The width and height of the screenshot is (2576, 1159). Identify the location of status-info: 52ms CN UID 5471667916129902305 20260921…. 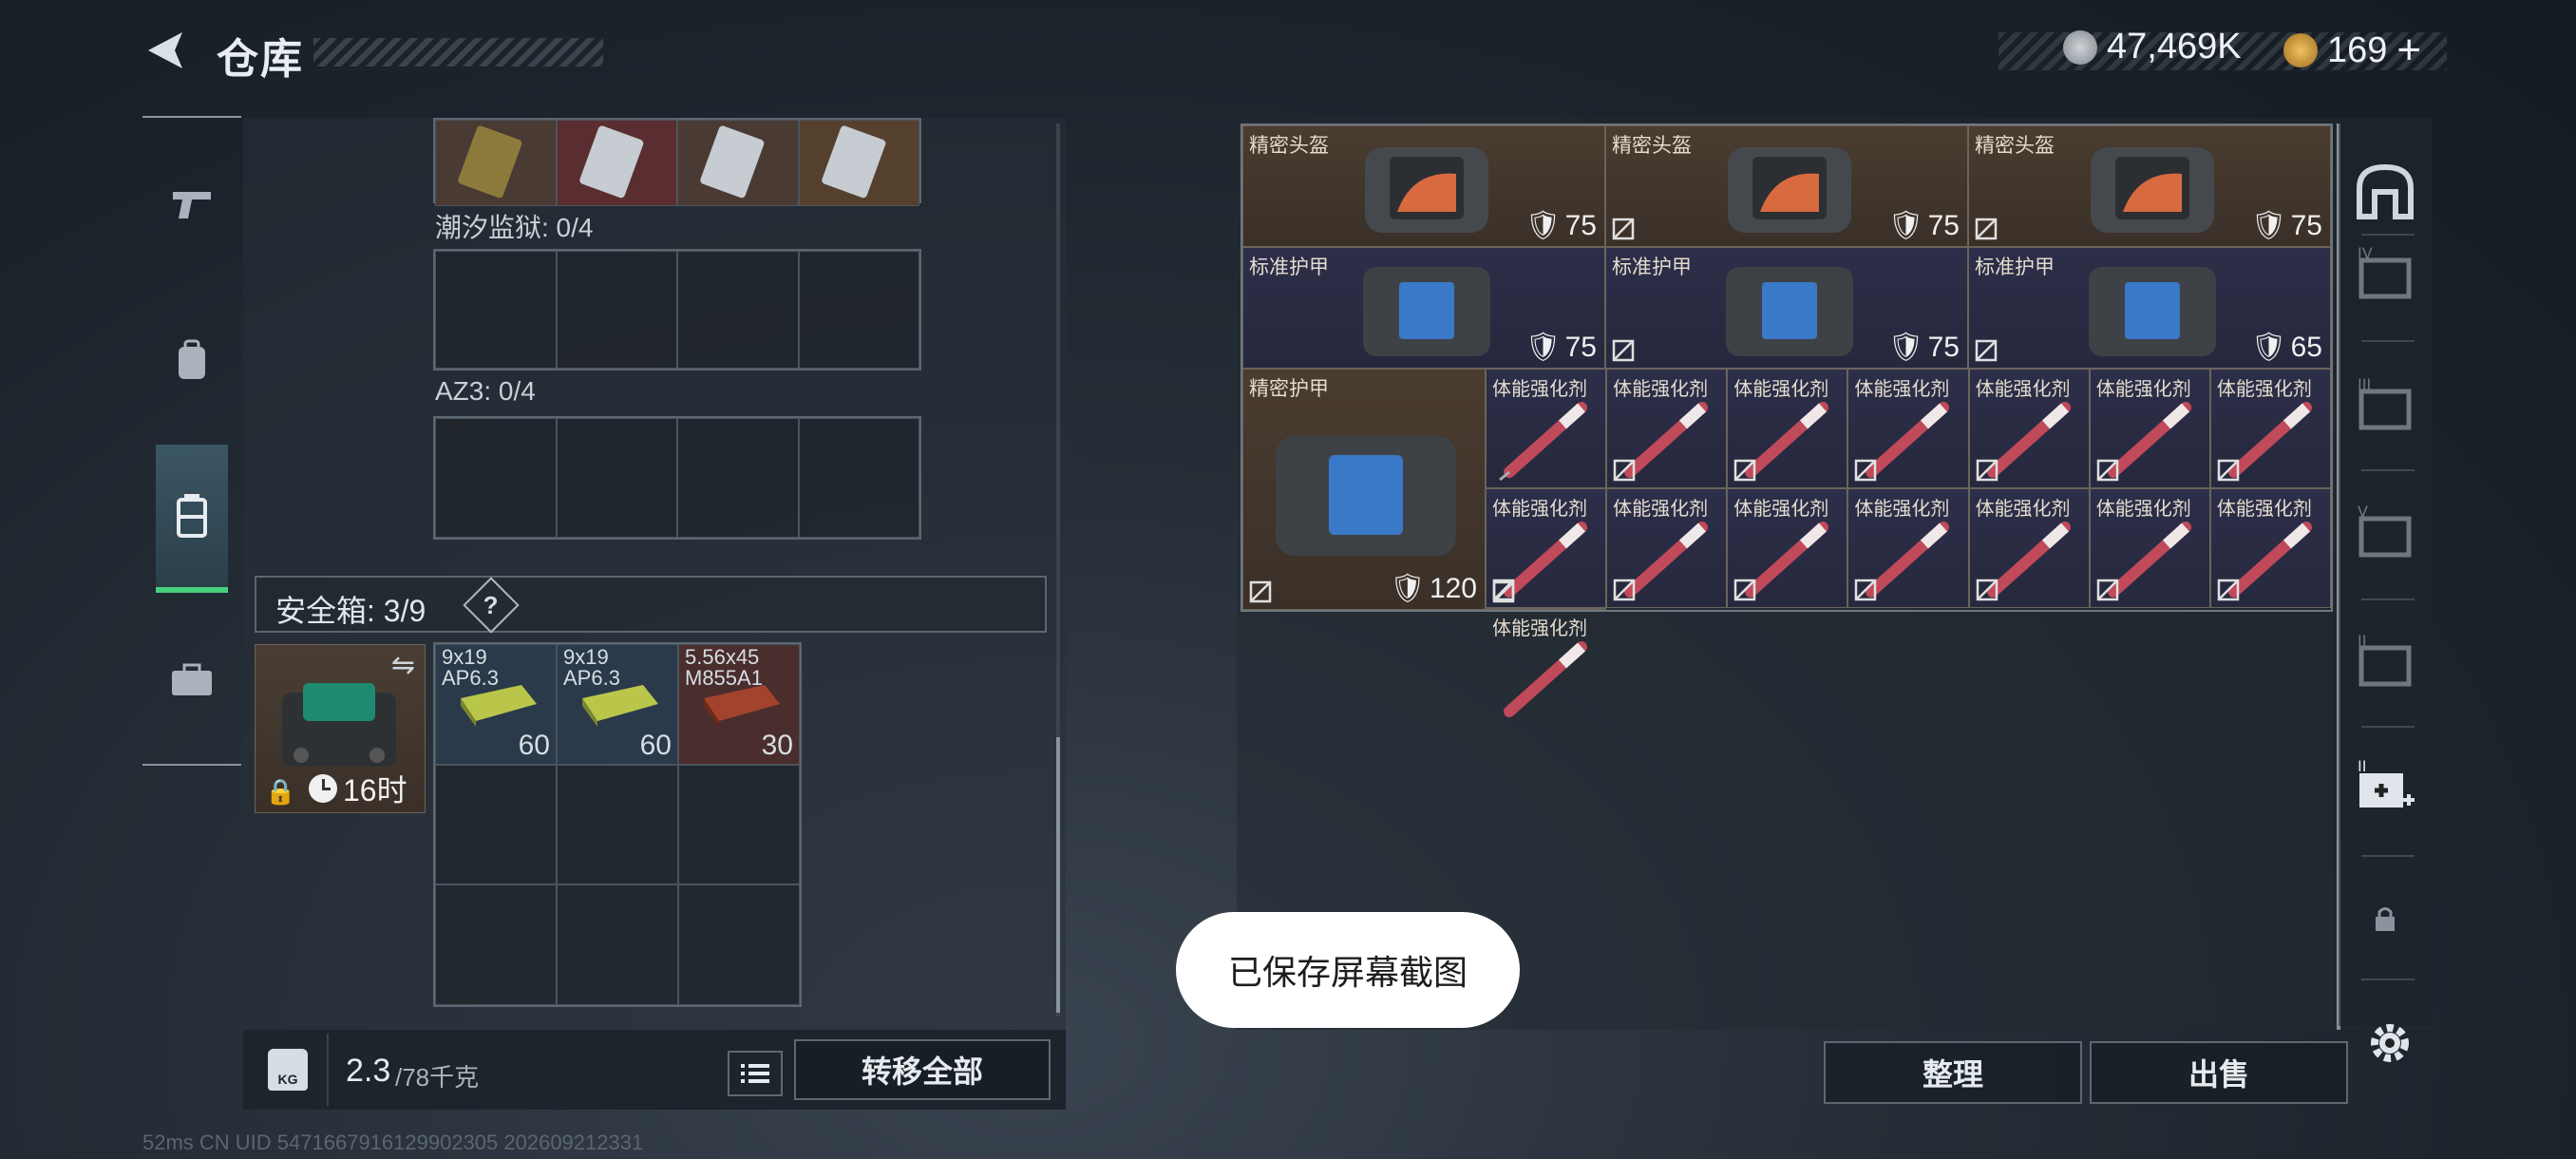
(393, 1142).